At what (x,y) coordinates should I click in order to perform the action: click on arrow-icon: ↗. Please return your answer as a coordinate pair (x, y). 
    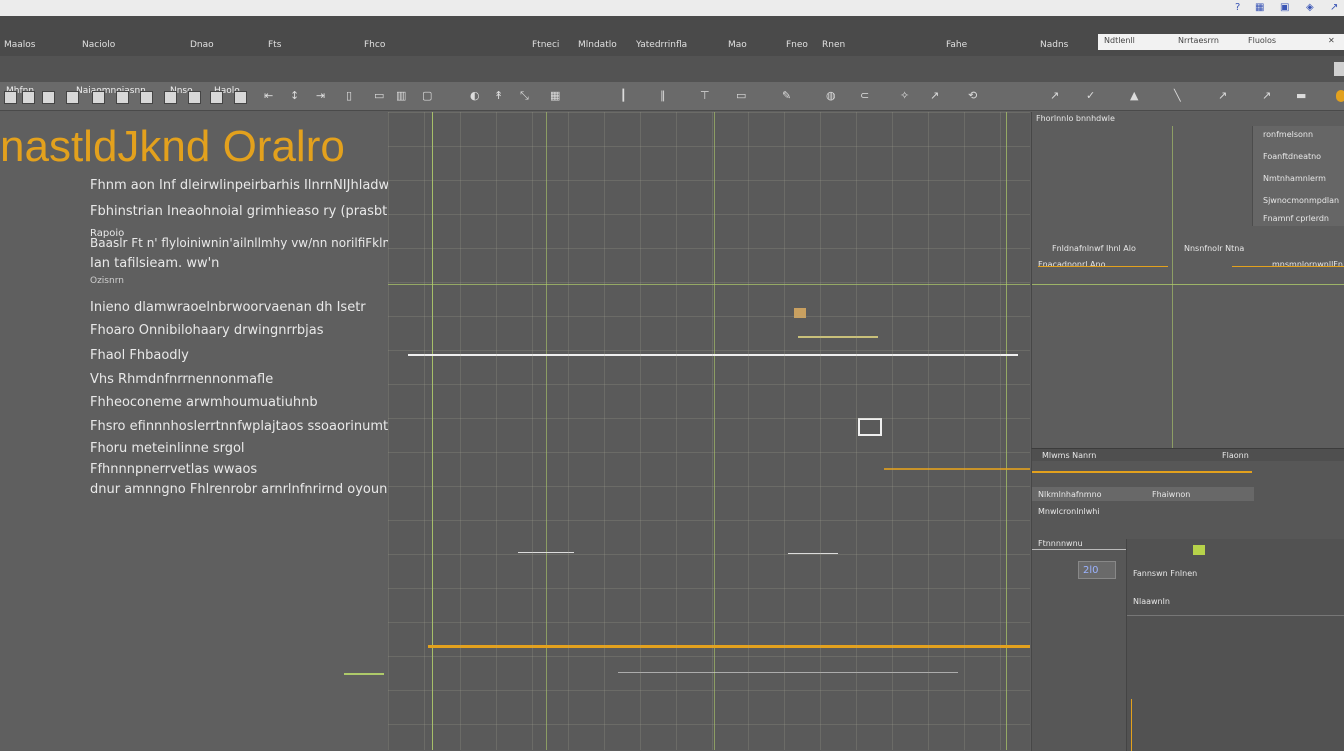
    Looking at the image, I should click on (1054, 95).